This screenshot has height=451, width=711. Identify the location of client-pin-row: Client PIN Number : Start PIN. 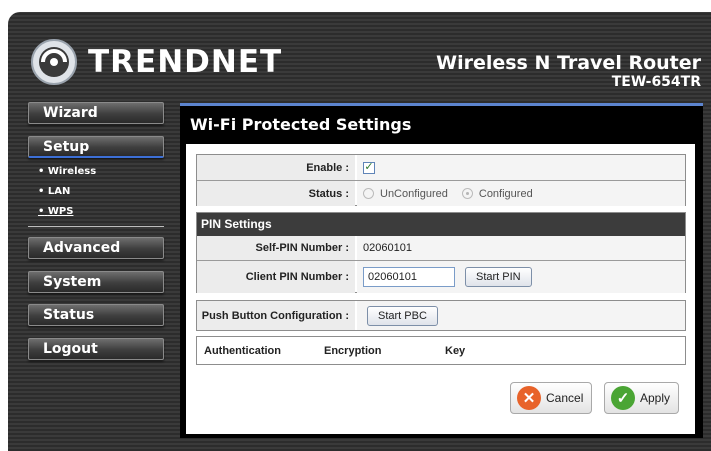
(441, 276).